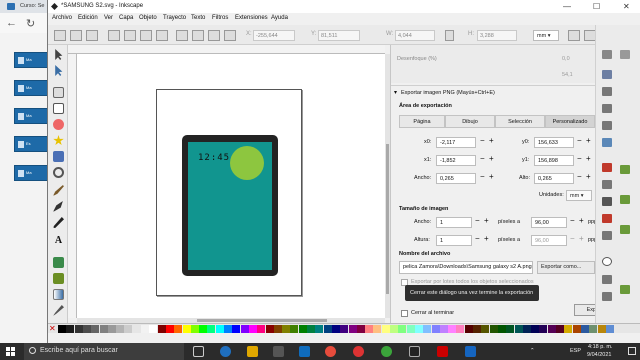  I want to click on rotate-cw-icon, so click(130, 35).